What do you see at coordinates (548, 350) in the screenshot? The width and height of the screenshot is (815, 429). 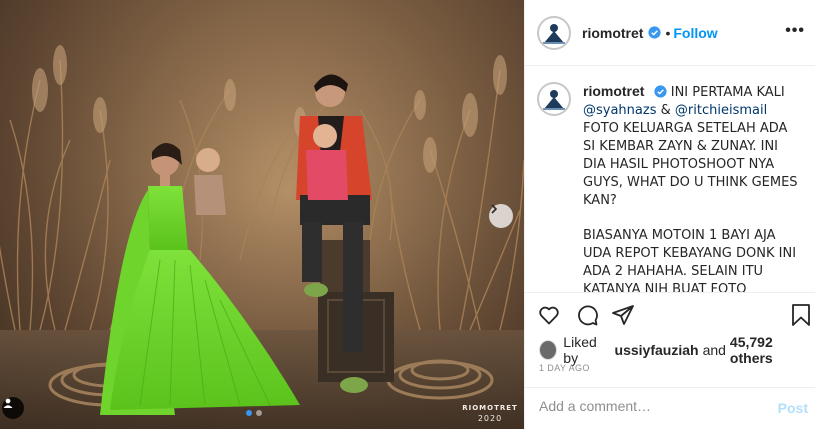 I see `liker-avatar` at bounding box center [548, 350].